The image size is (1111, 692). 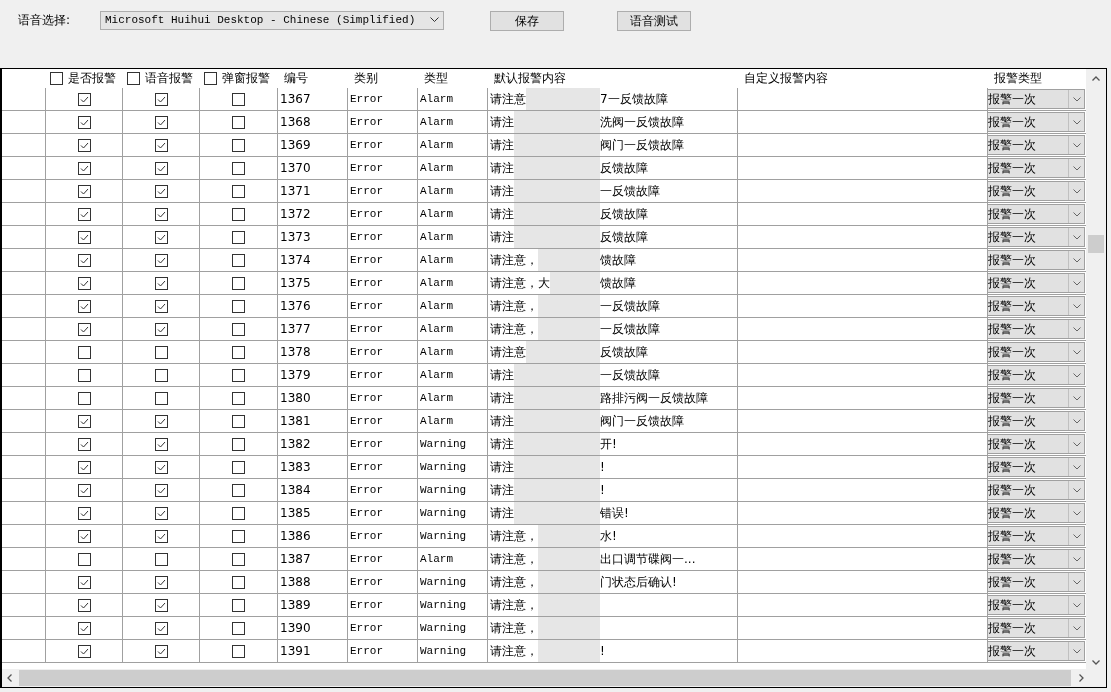 I want to click on voice-select: Microsoft Huihui Desktop - Chinese (Simplified), so click(x=272, y=20).